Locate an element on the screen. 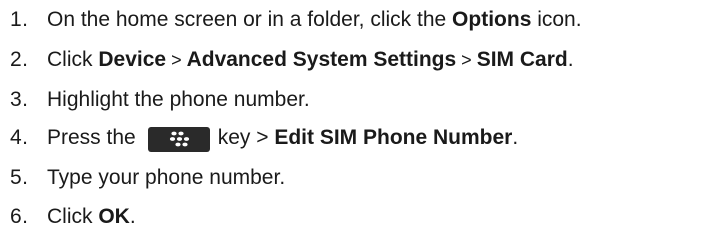  step-number: 6. is located at coordinates (19, 216).